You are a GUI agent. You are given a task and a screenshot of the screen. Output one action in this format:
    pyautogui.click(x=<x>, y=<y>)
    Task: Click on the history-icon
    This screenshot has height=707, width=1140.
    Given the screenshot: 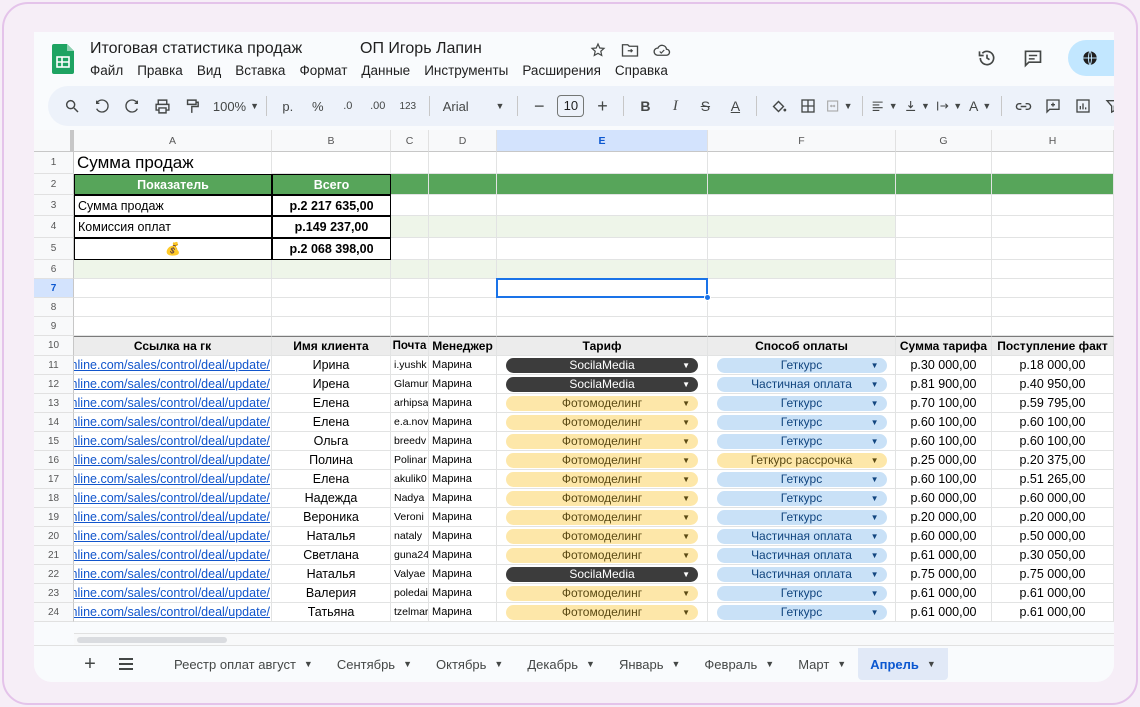 What is the action you would take?
    pyautogui.click(x=987, y=58)
    